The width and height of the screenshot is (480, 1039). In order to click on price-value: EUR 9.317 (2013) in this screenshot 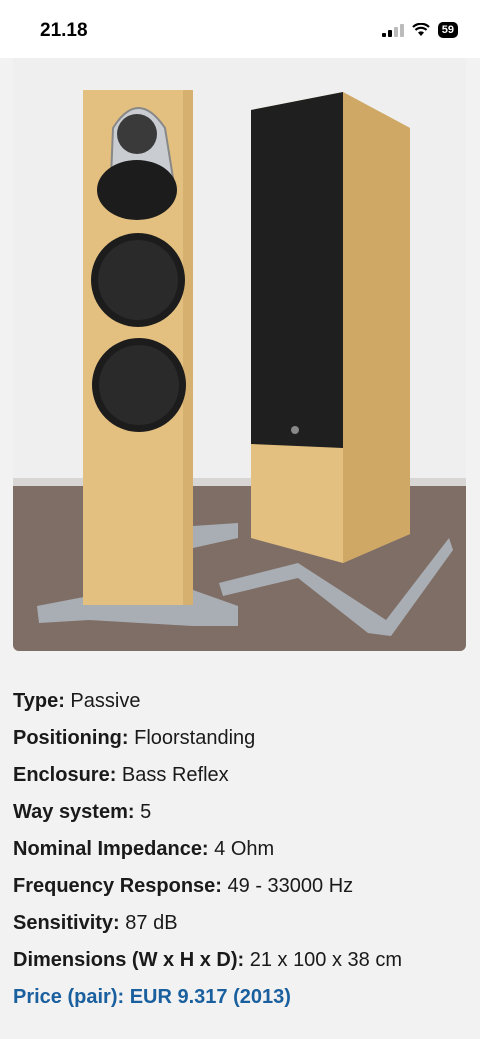, I will do `click(210, 997)`.